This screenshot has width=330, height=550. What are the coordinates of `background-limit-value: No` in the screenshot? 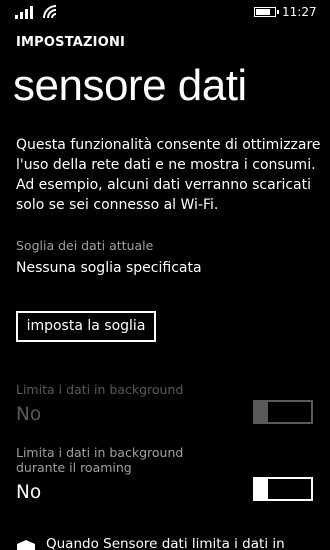 It's located at (29, 414).